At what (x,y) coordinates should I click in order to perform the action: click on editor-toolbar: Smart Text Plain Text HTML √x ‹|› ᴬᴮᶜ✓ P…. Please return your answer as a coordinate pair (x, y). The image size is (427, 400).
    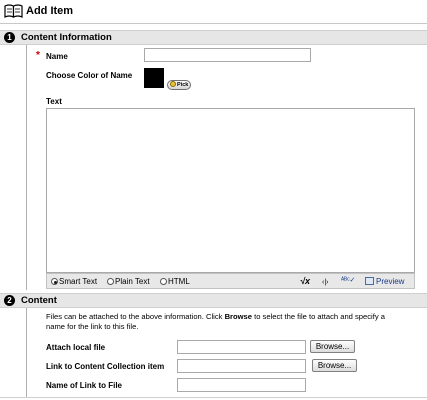
    Looking at the image, I should click on (230, 281).